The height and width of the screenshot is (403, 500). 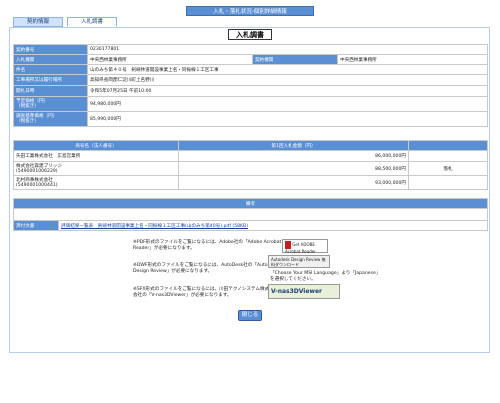 What do you see at coordinates (50, 104) in the screenshot?
I see `detail-label: 予定価格（円） （税抜き）` at bounding box center [50, 104].